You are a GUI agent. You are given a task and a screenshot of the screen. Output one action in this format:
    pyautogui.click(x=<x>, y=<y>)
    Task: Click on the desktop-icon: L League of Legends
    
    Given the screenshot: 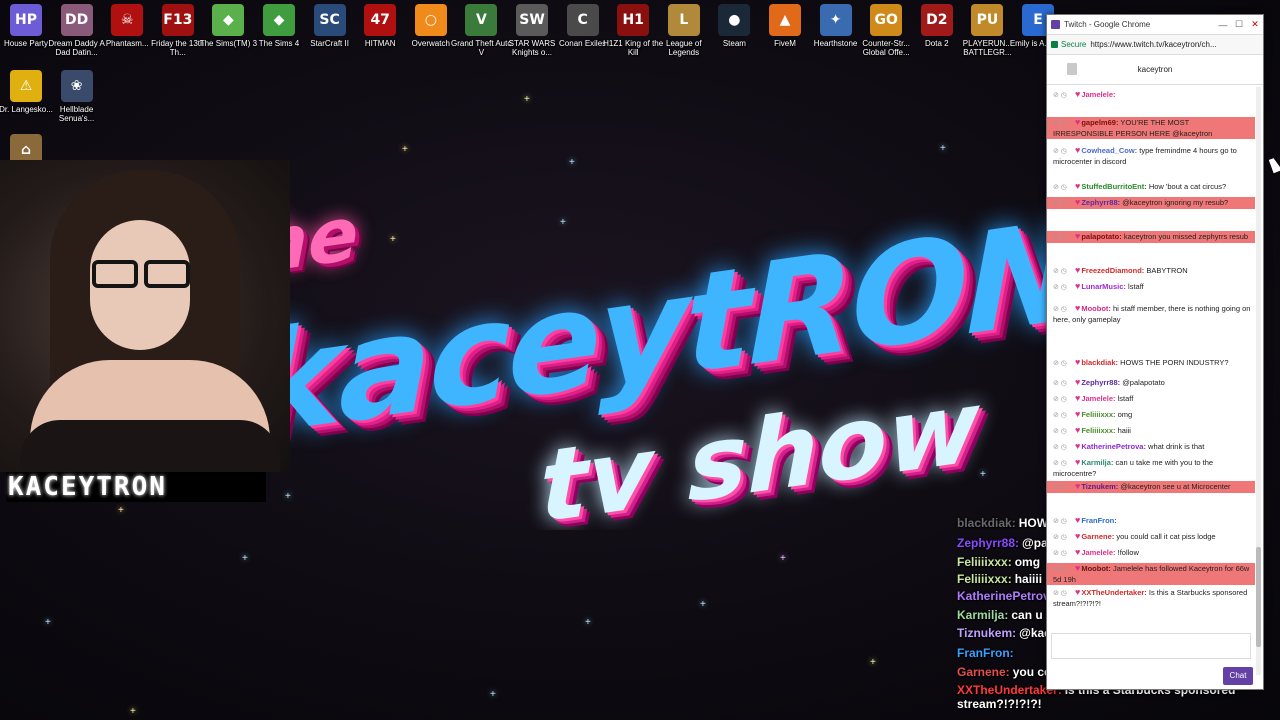 What is the action you would take?
    pyautogui.click(x=684, y=37)
    